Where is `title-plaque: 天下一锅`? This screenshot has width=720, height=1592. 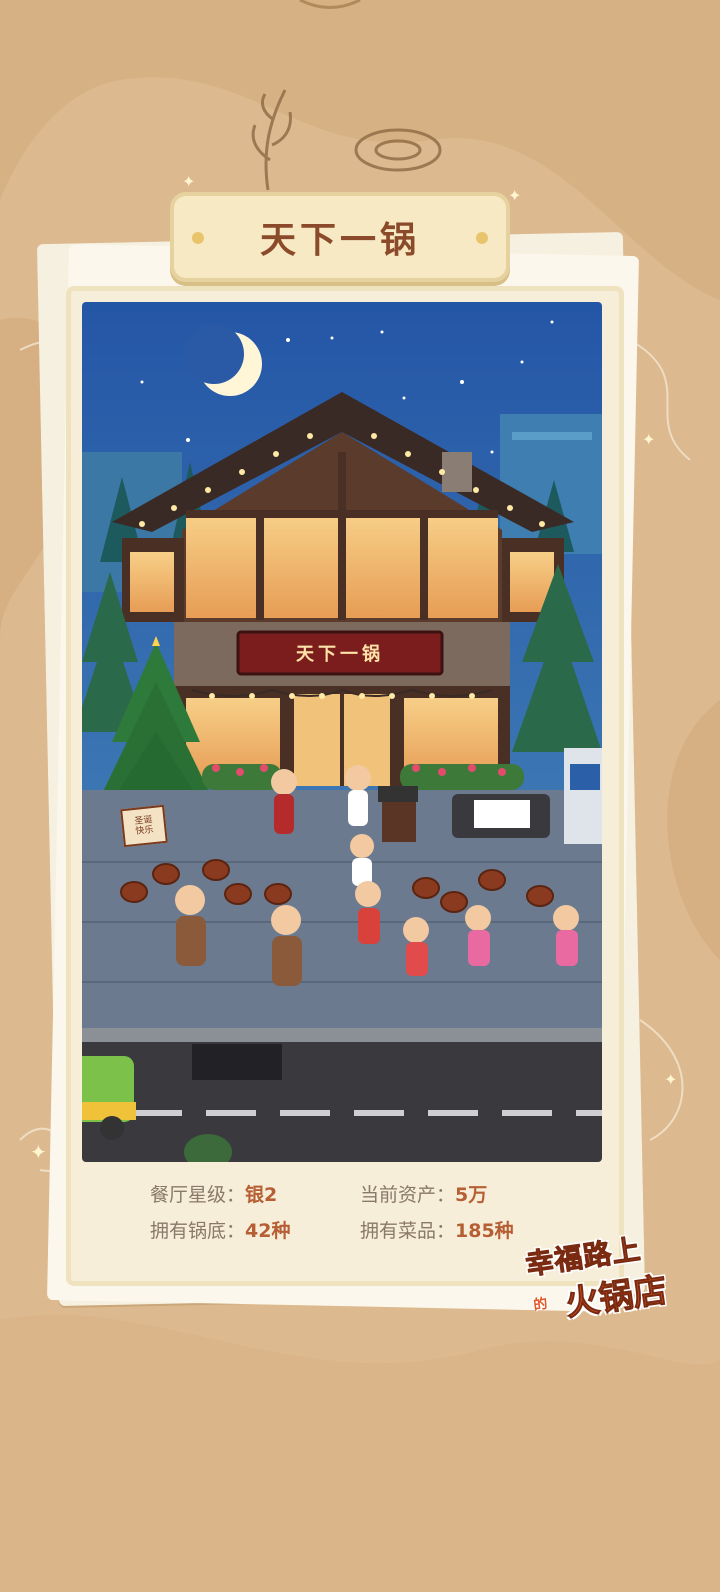
title-plaque: 天下一锅 is located at coordinates (340, 237).